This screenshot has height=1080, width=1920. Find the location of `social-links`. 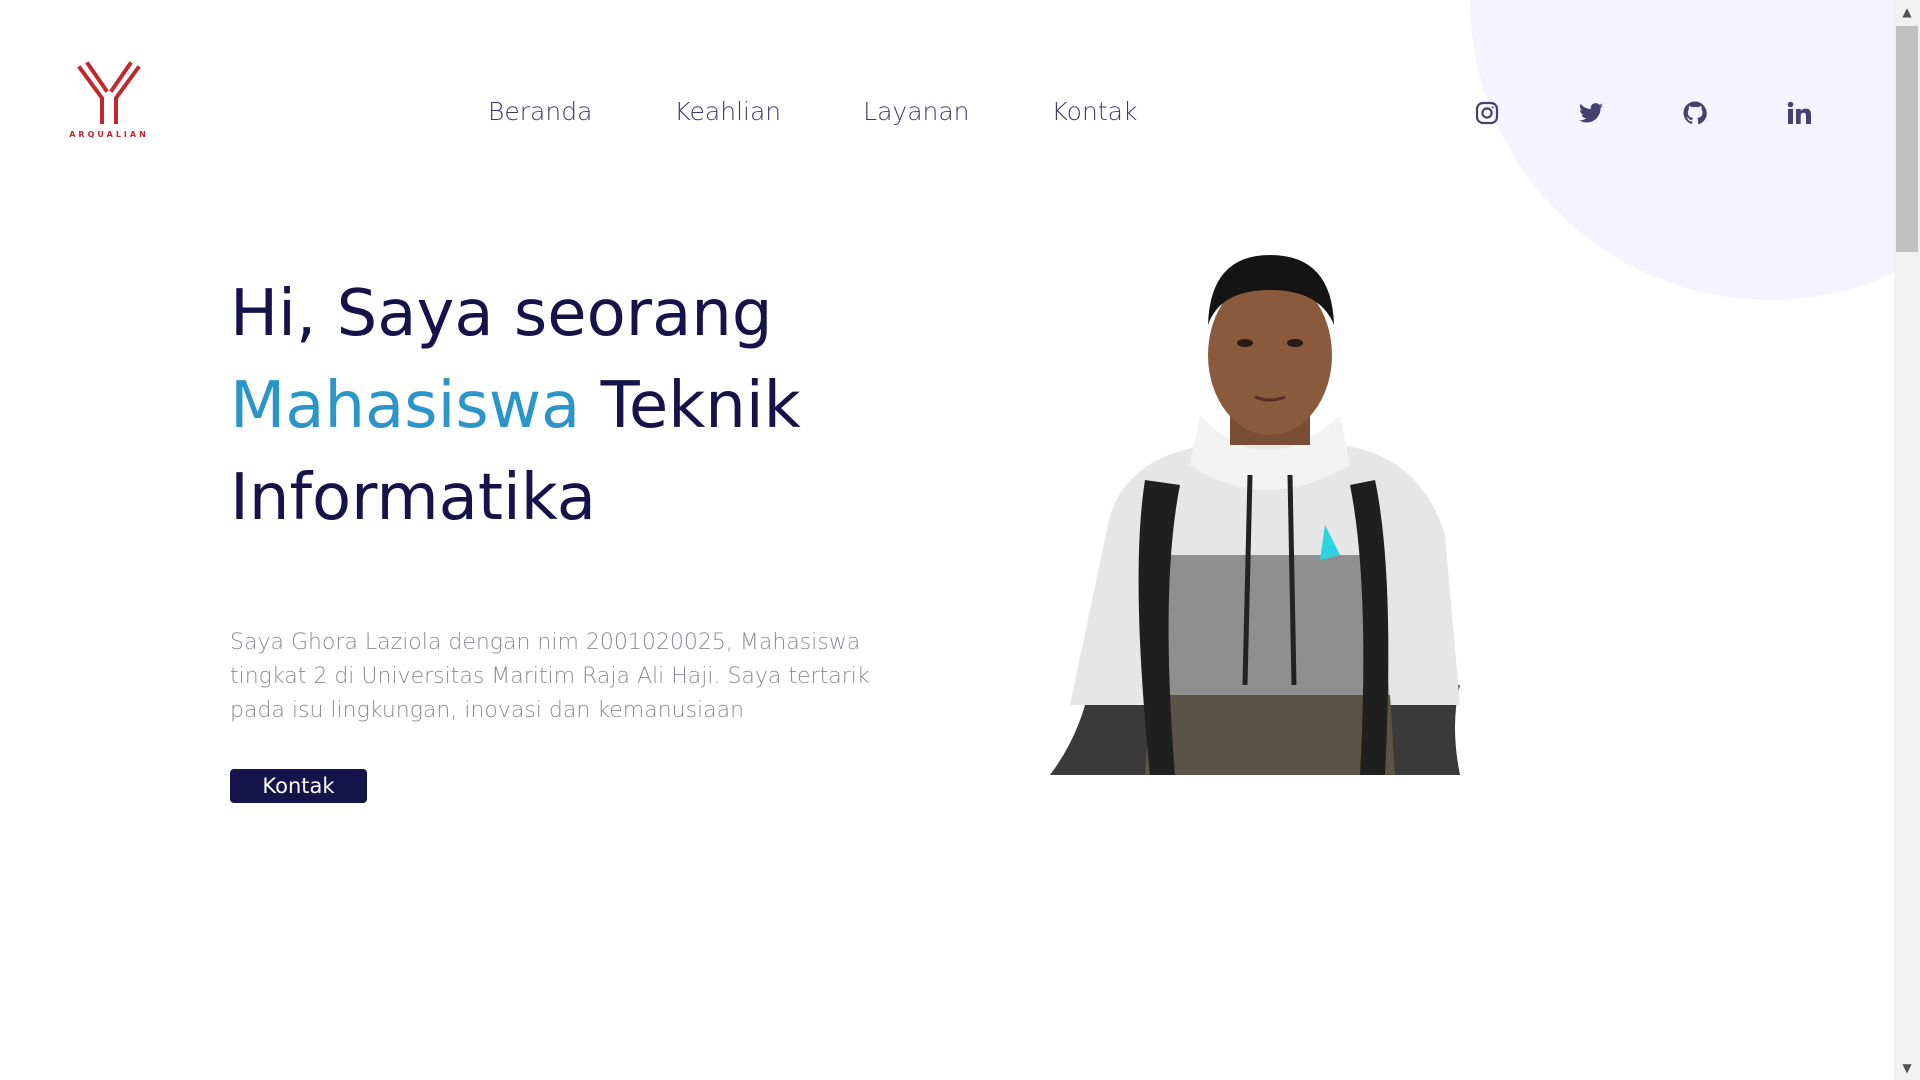

social-links is located at coordinates (1680, 113).